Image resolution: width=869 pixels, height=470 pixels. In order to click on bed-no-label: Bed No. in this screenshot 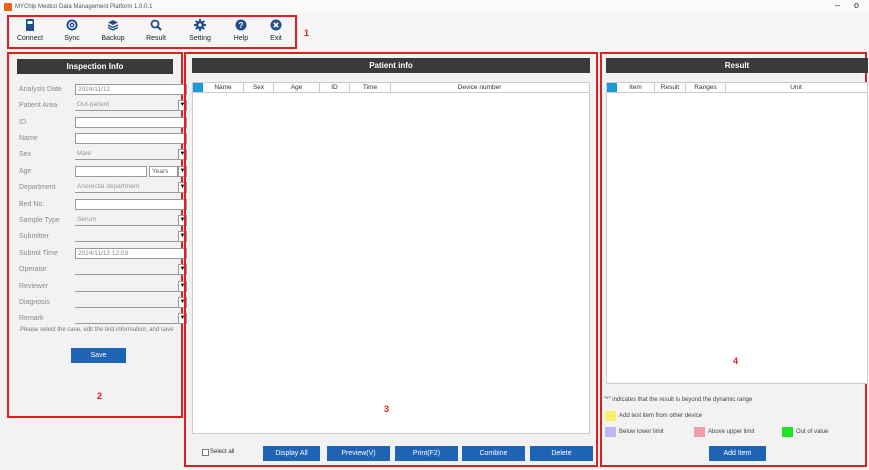, I will do `click(32, 204)`.